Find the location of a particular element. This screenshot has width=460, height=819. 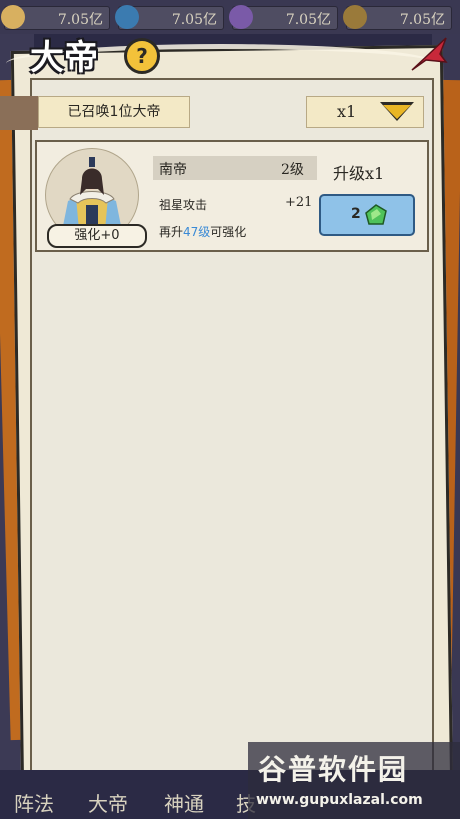

jade-gem-icon is located at coordinates (376, 214).